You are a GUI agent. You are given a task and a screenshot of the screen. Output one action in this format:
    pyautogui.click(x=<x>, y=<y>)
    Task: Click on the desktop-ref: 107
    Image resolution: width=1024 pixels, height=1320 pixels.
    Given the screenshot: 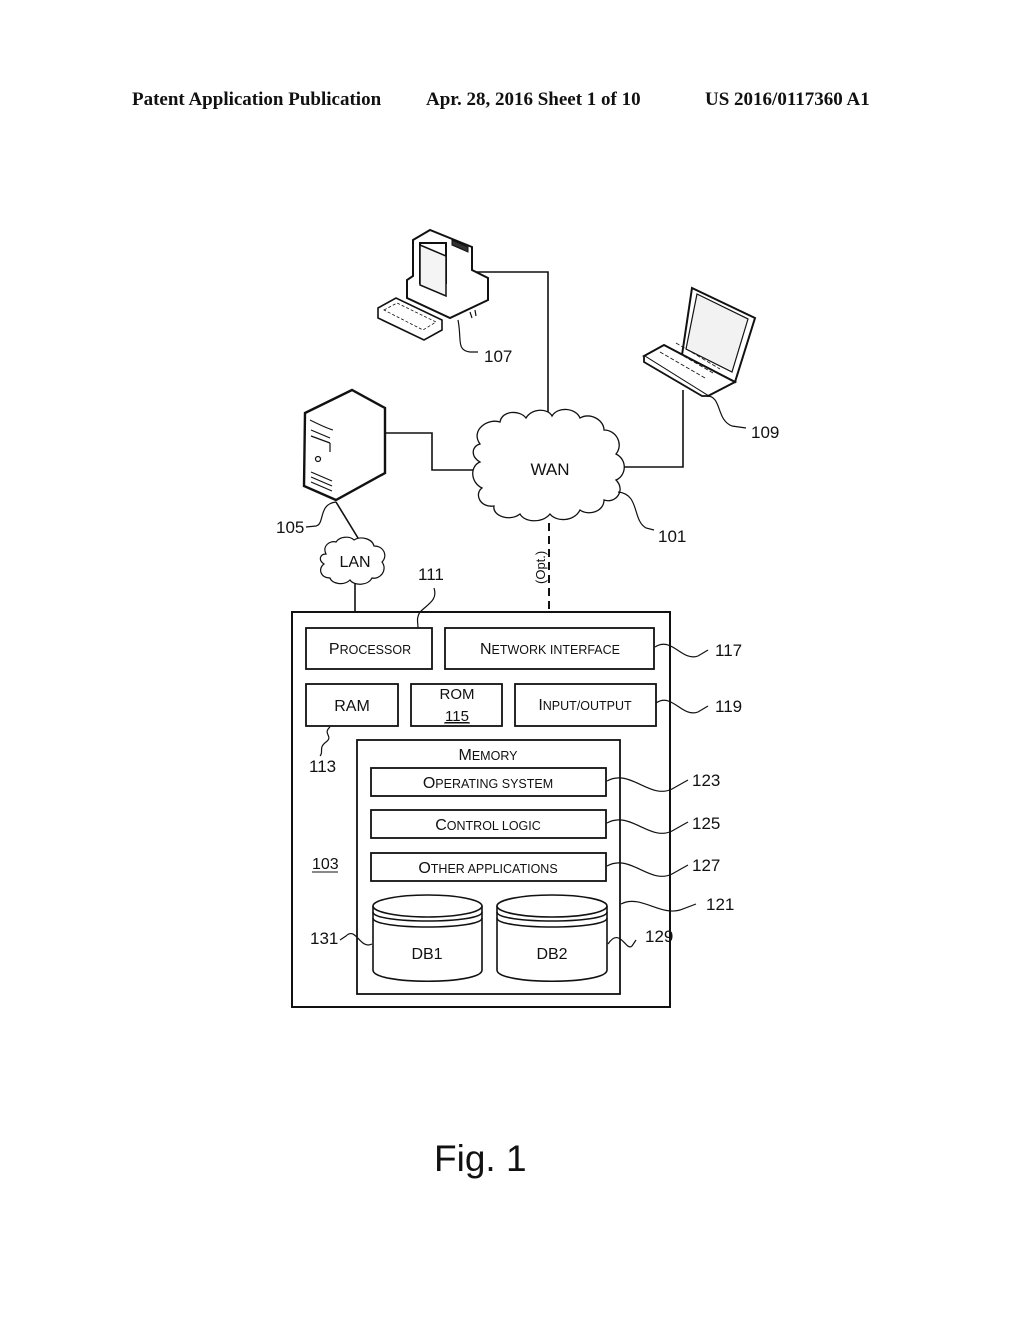 What is the action you would take?
    pyautogui.click(x=498, y=356)
    